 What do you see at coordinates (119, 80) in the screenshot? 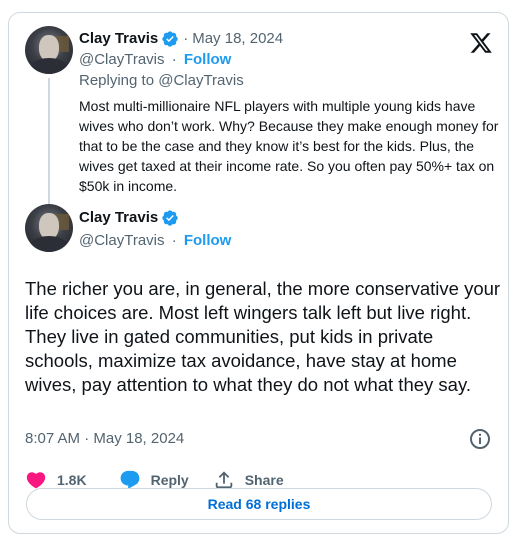
I see `replying-to-prefix: Replying to` at bounding box center [119, 80].